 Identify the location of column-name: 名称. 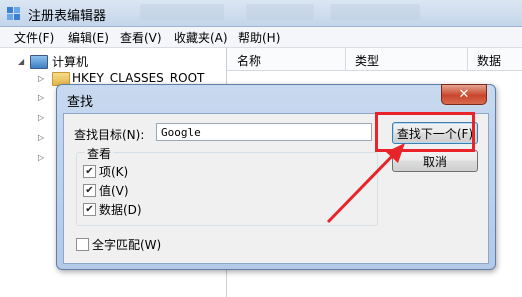
(249, 60).